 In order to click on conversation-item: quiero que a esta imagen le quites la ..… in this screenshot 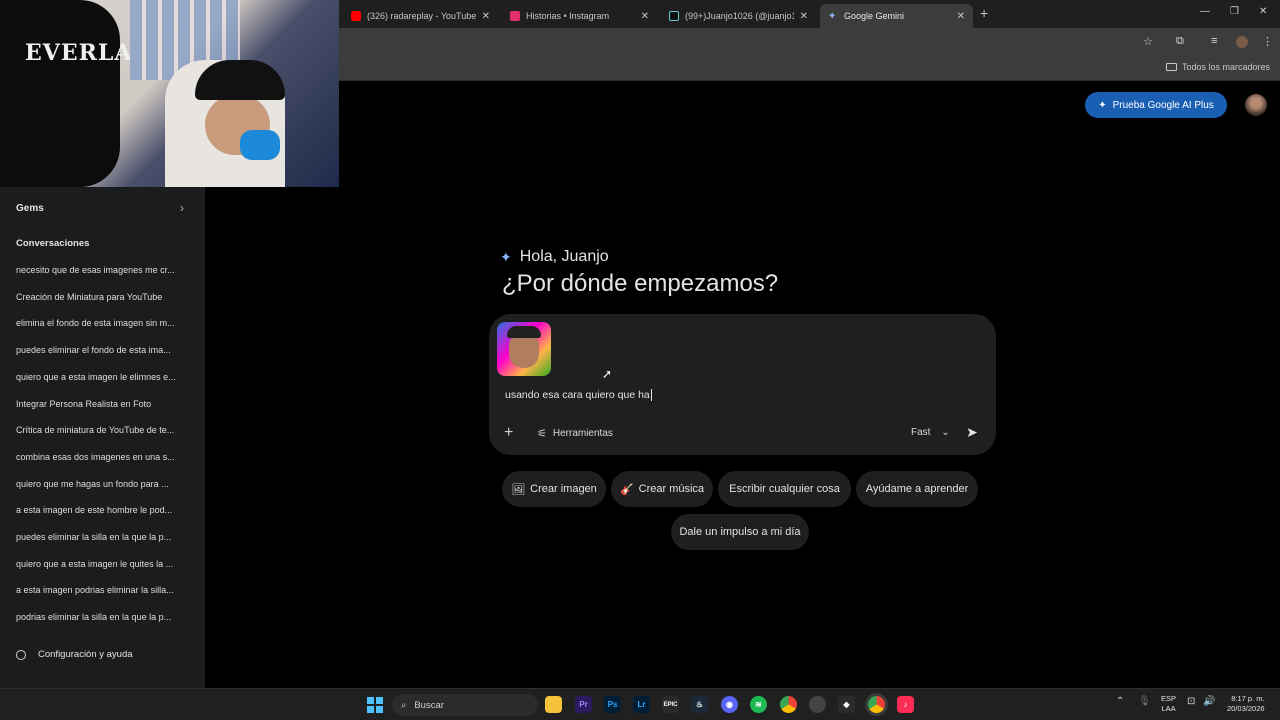, I will do `click(104, 564)`.